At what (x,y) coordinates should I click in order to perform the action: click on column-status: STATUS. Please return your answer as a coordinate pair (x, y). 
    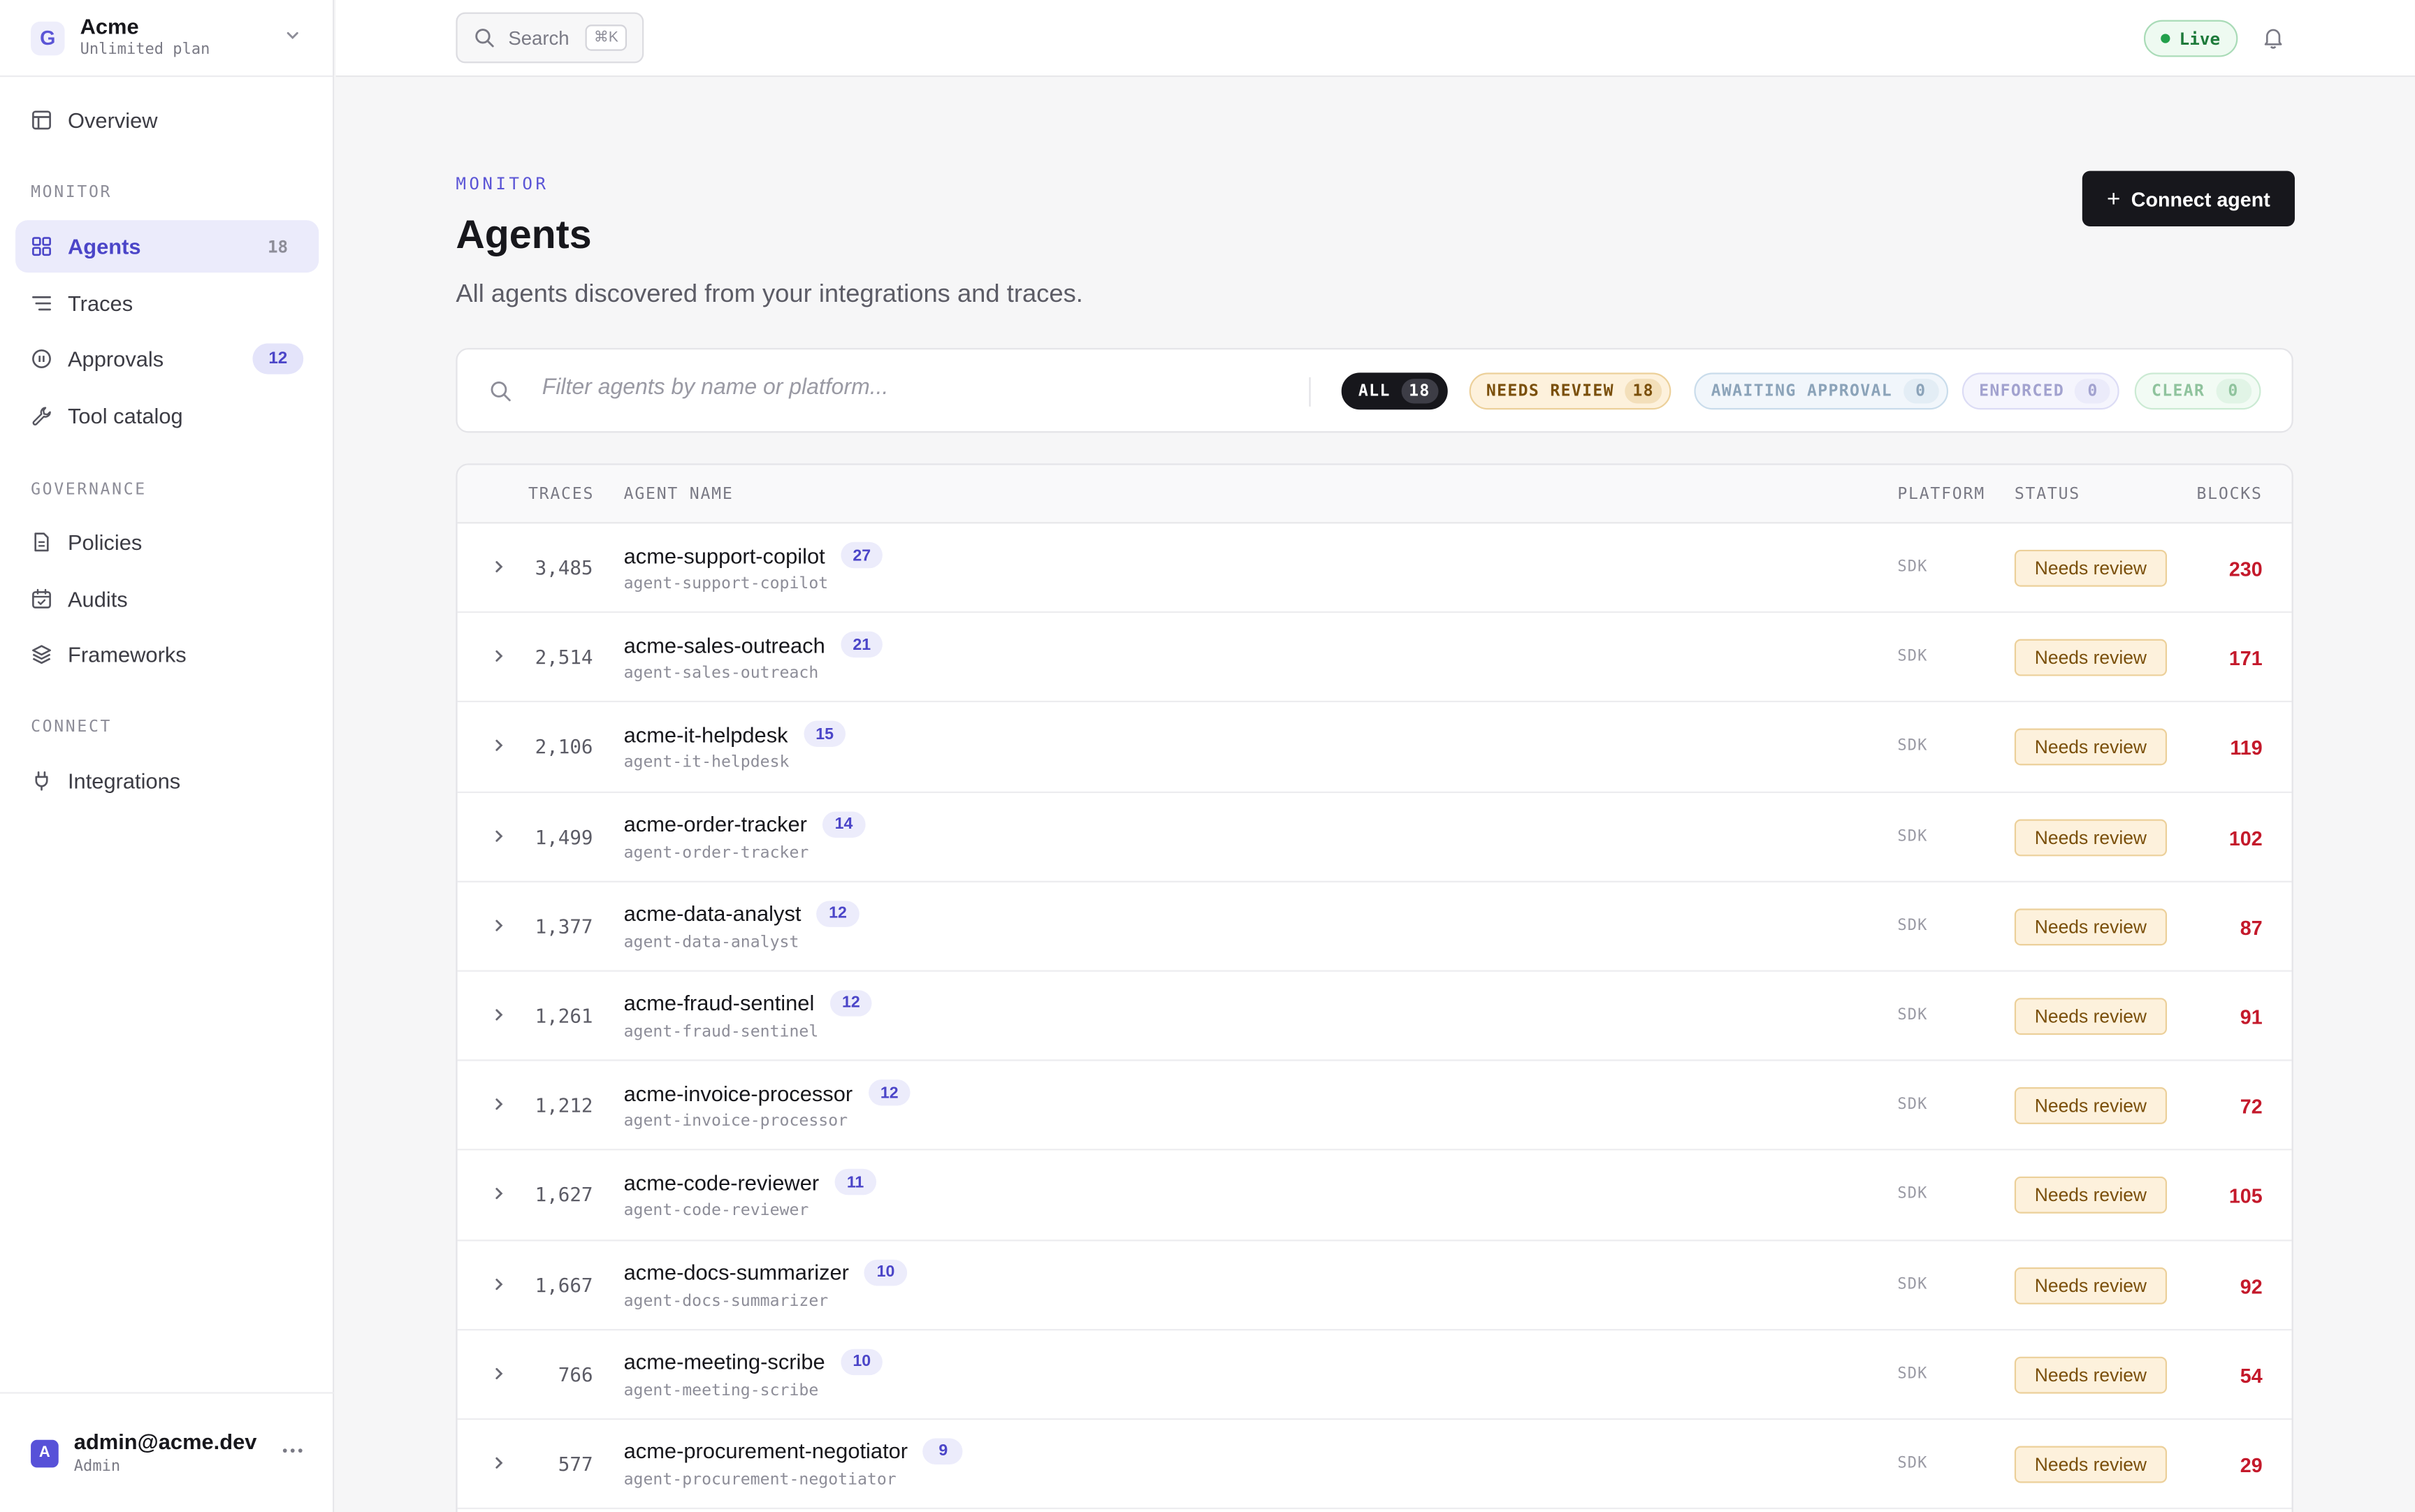
    Looking at the image, I should click on (2048, 494).